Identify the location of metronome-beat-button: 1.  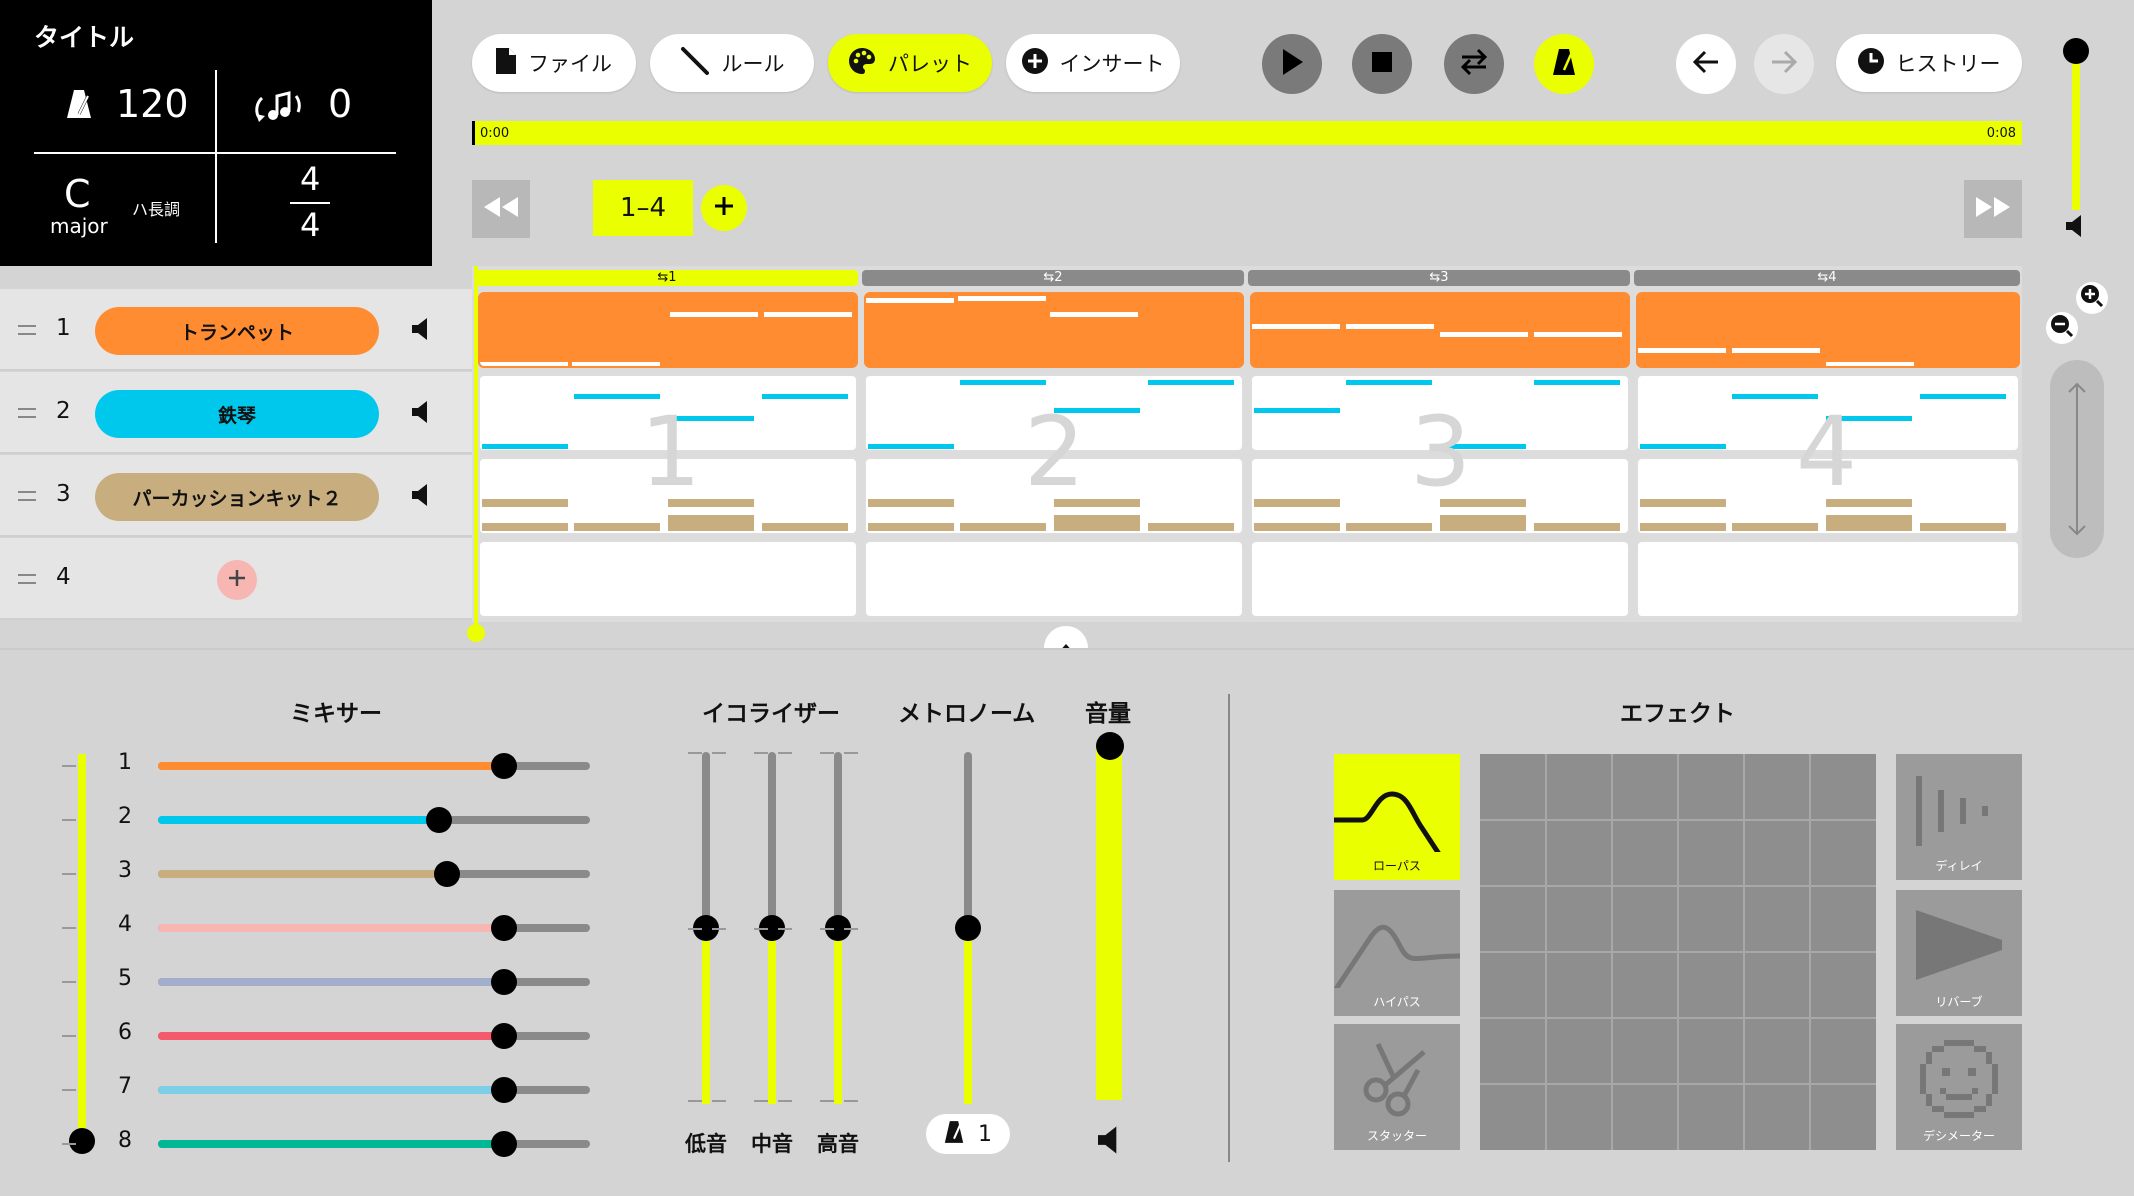
(968, 1134).